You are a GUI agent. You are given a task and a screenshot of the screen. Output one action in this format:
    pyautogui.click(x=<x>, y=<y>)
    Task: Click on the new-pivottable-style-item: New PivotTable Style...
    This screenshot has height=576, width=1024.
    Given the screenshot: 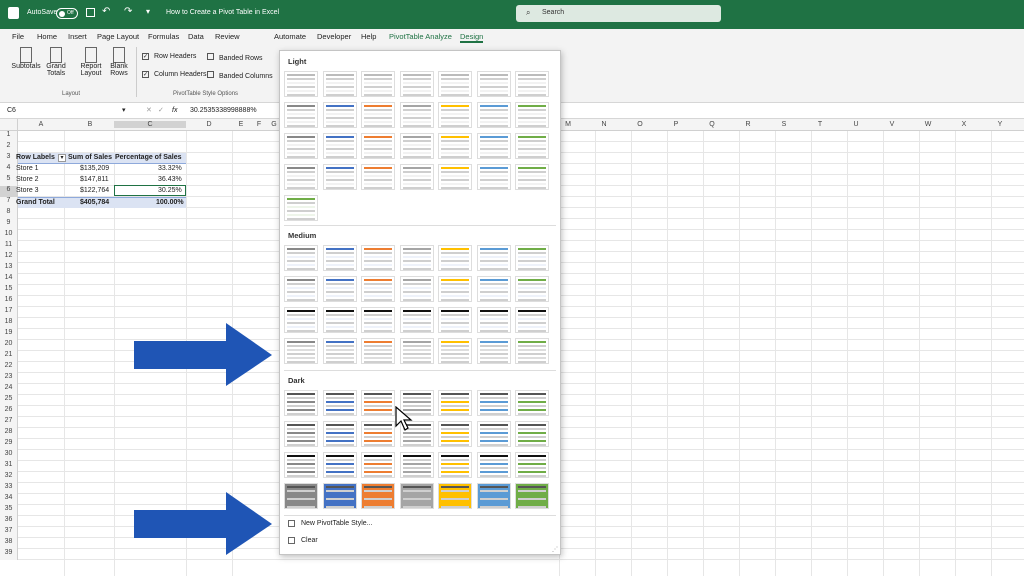 What is the action you would take?
    pyautogui.click(x=418, y=526)
    